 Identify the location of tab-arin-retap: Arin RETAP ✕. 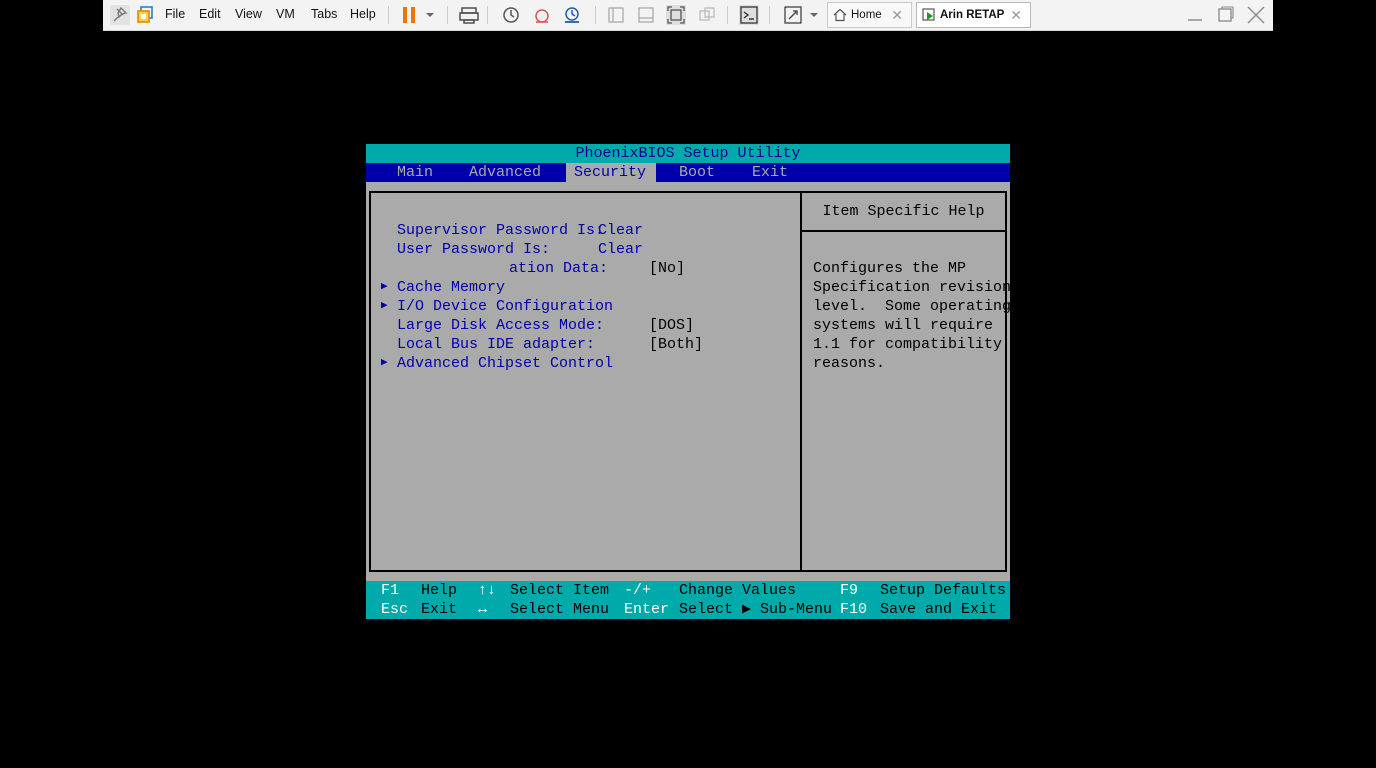
(973, 15).